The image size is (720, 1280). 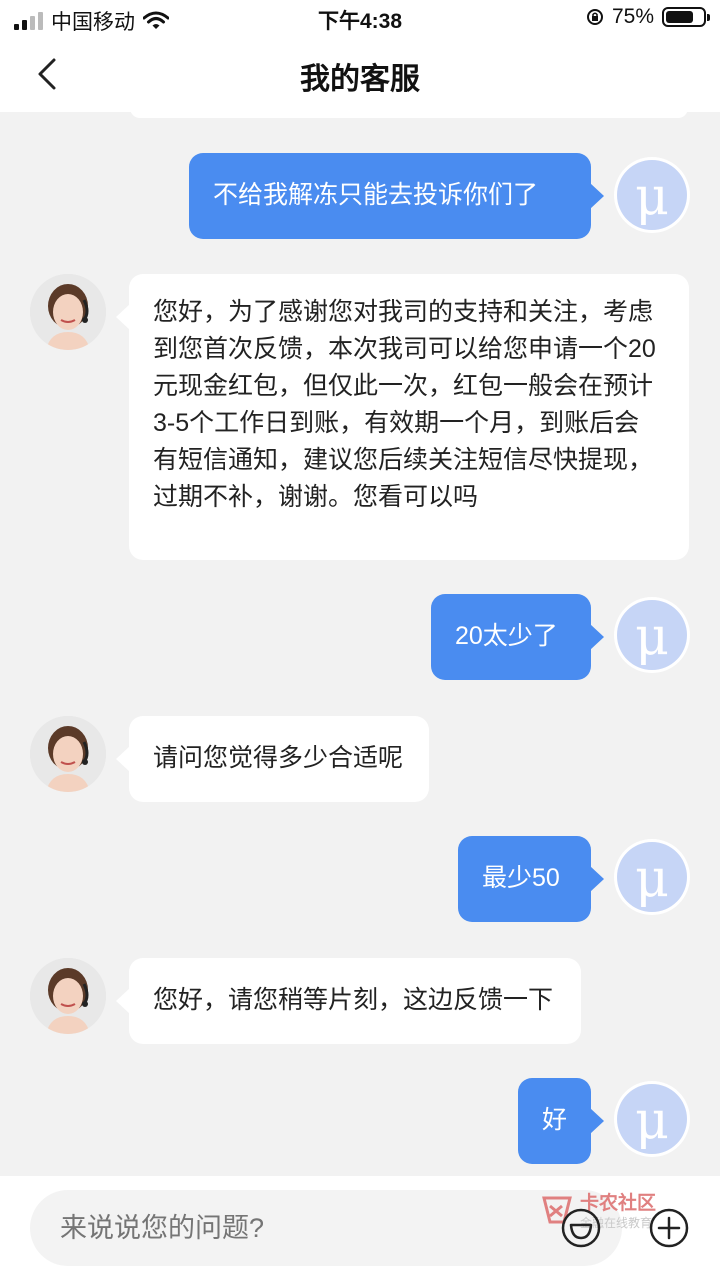 I want to click on message-line: 元现金红包，但仅此一次，红包一般会在预计, so click(x=403, y=386).